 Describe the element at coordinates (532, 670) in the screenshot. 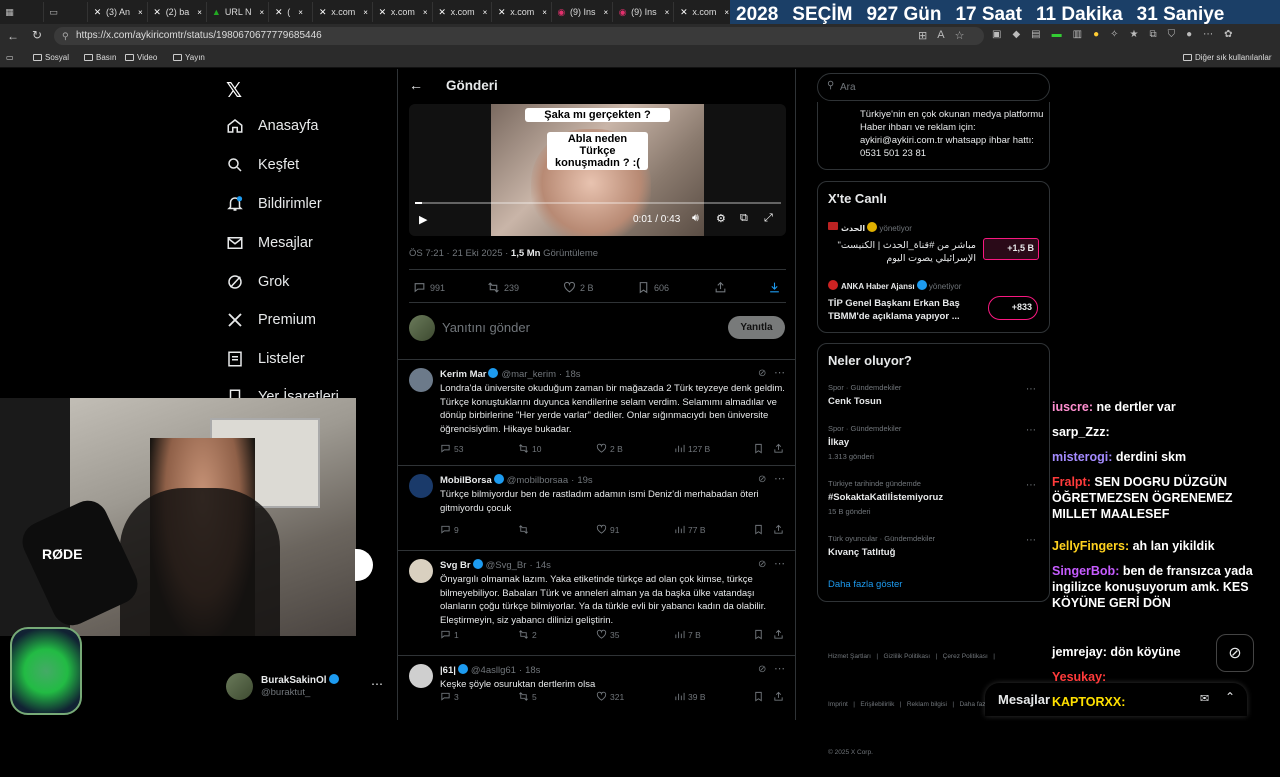

I see `reply-time: 18s` at that location.